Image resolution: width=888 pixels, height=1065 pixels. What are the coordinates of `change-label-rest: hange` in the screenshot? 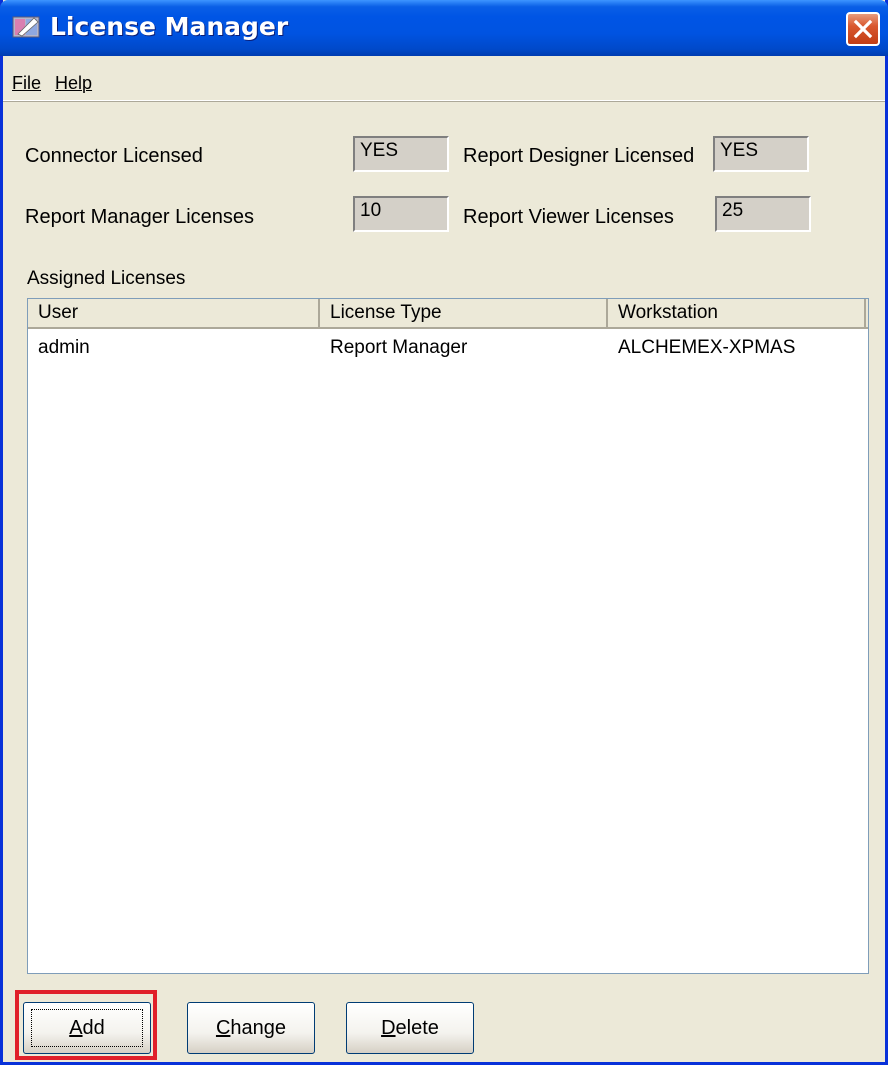 It's located at (258, 1028).